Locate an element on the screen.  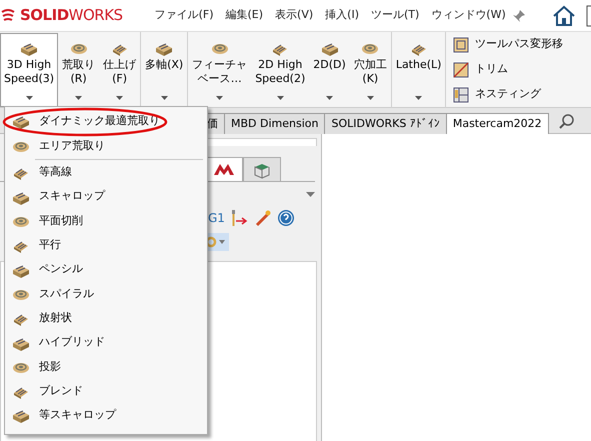
menu-item: ファイル(F) is located at coordinates (184, 15).